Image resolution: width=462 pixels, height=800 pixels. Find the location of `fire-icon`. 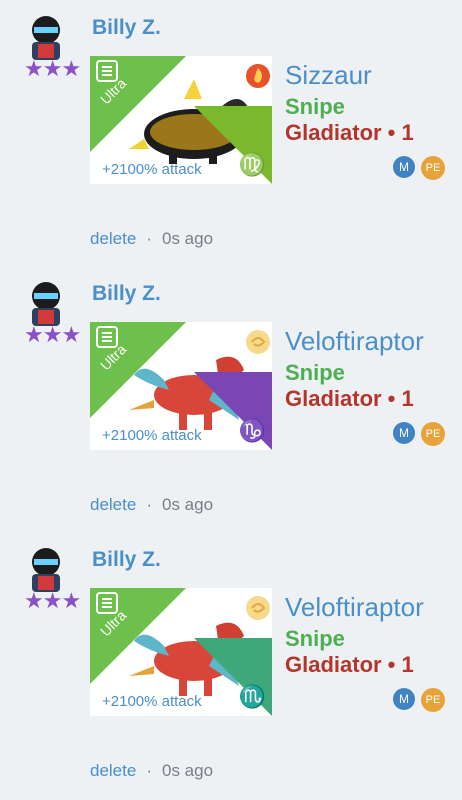

fire-icon is located at coordinates (258, 76).